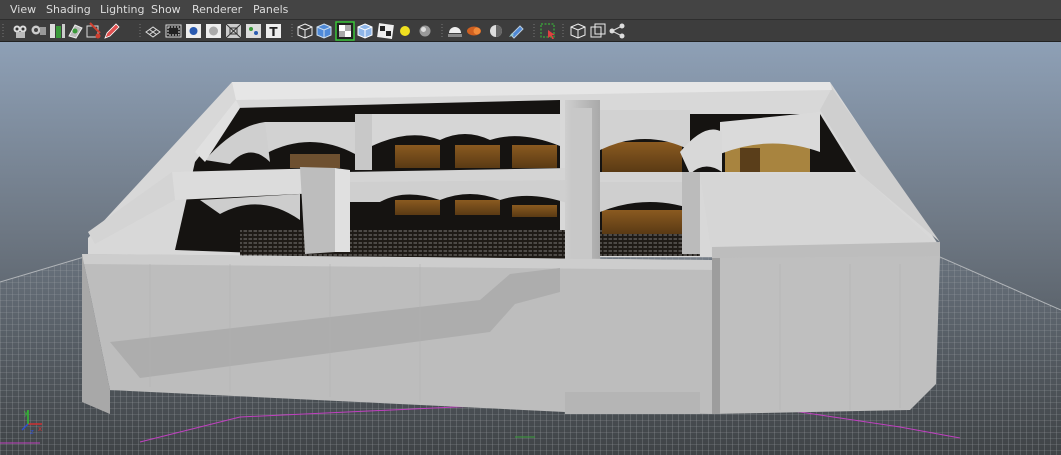 The image size is (1061, 455). Describe the element at coordinates (474, 31) in the screenshot. I see `motion-blur-icon` at that location.